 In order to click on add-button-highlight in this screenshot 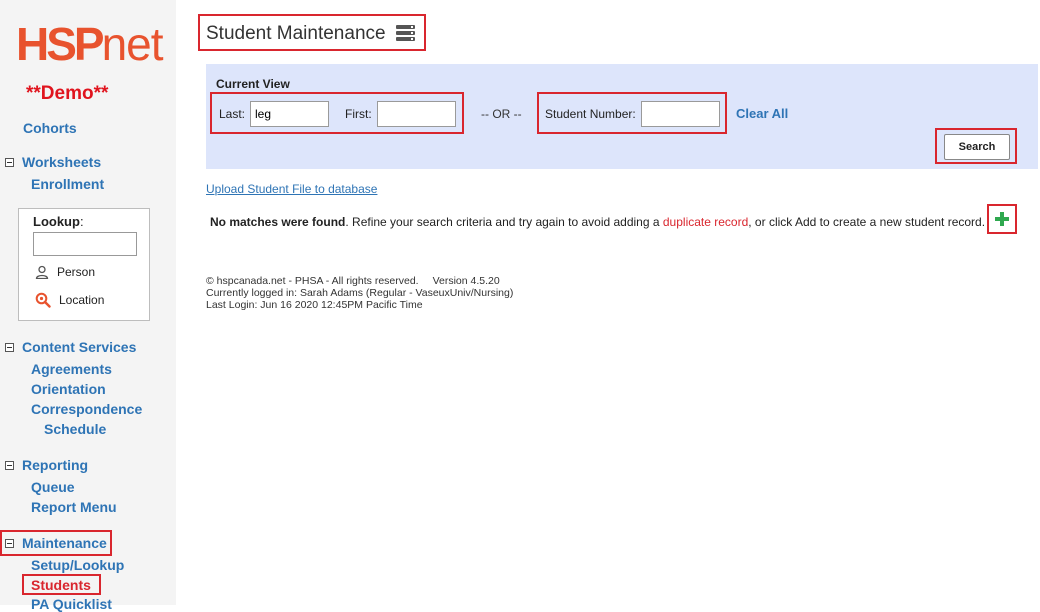, I will do `click(1002, 219)`.